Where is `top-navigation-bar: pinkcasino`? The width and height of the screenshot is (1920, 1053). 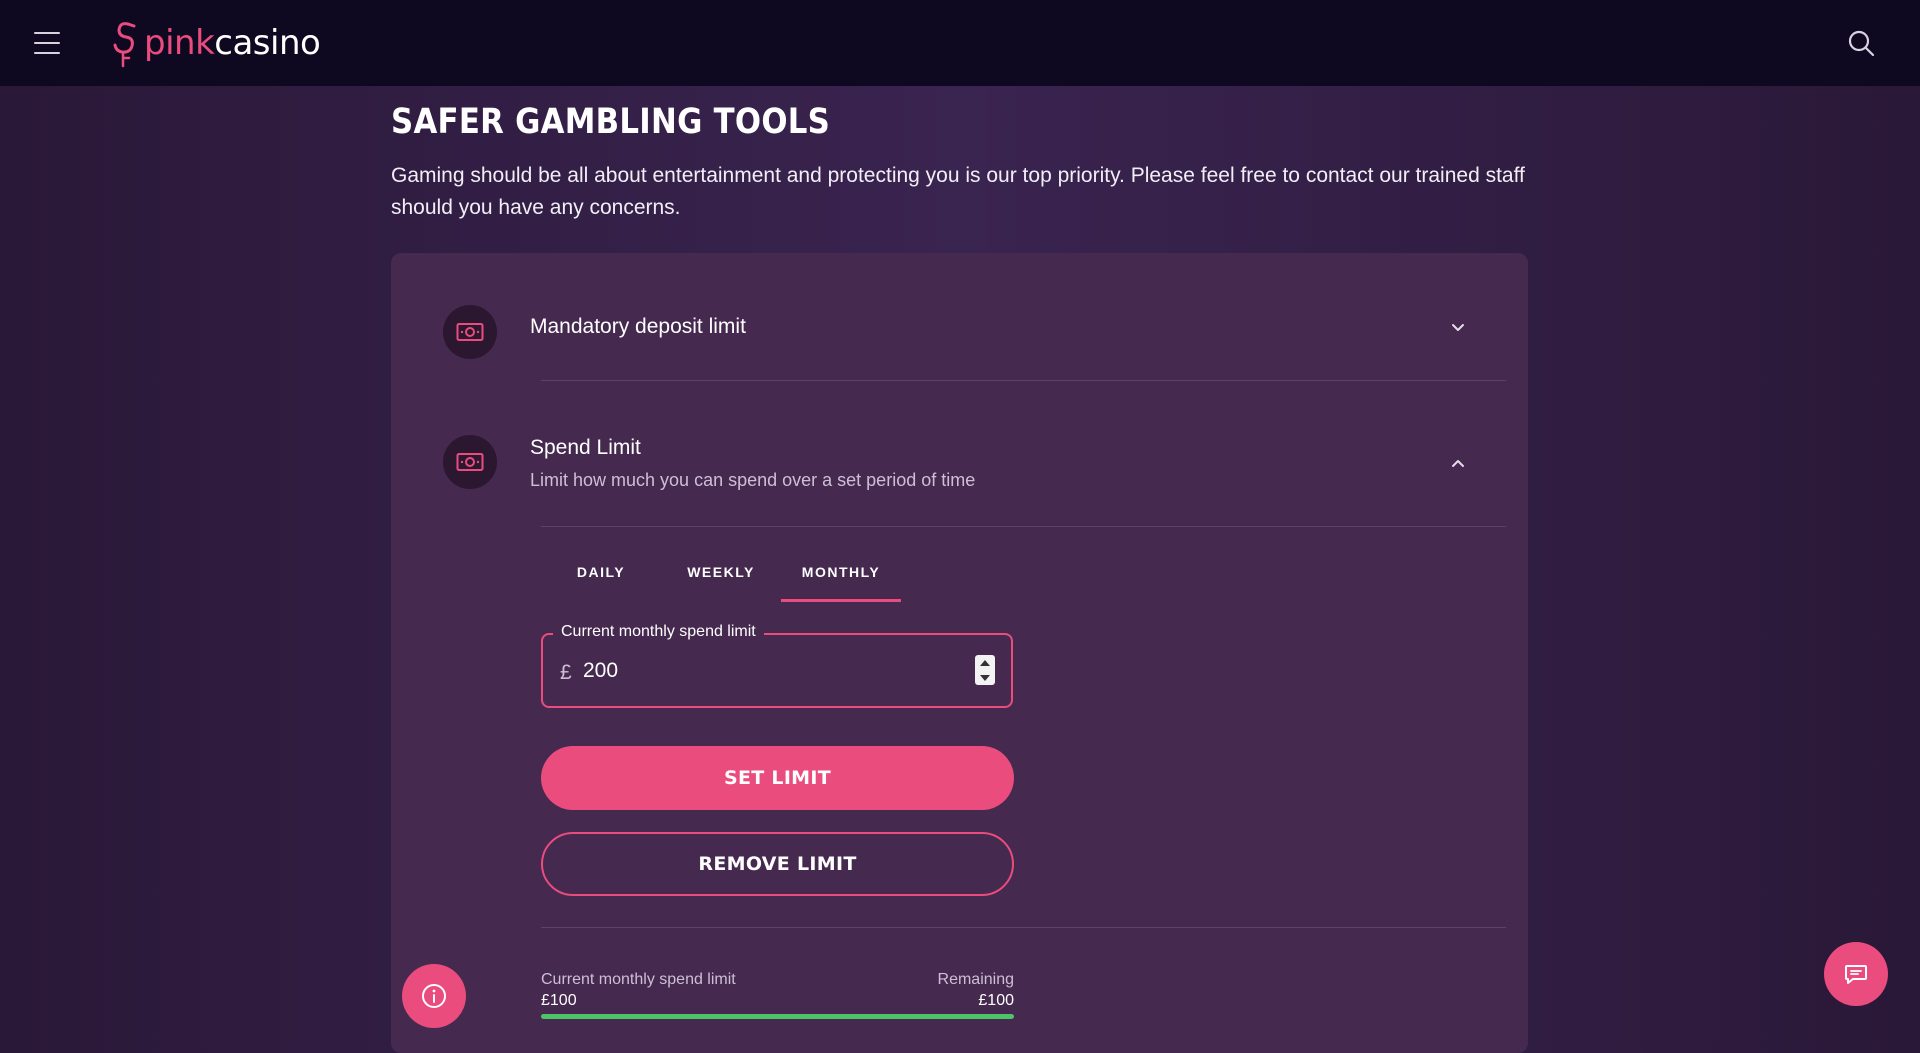 top-navigation-bar: pinkcasino is located at coordinates (960, 43).